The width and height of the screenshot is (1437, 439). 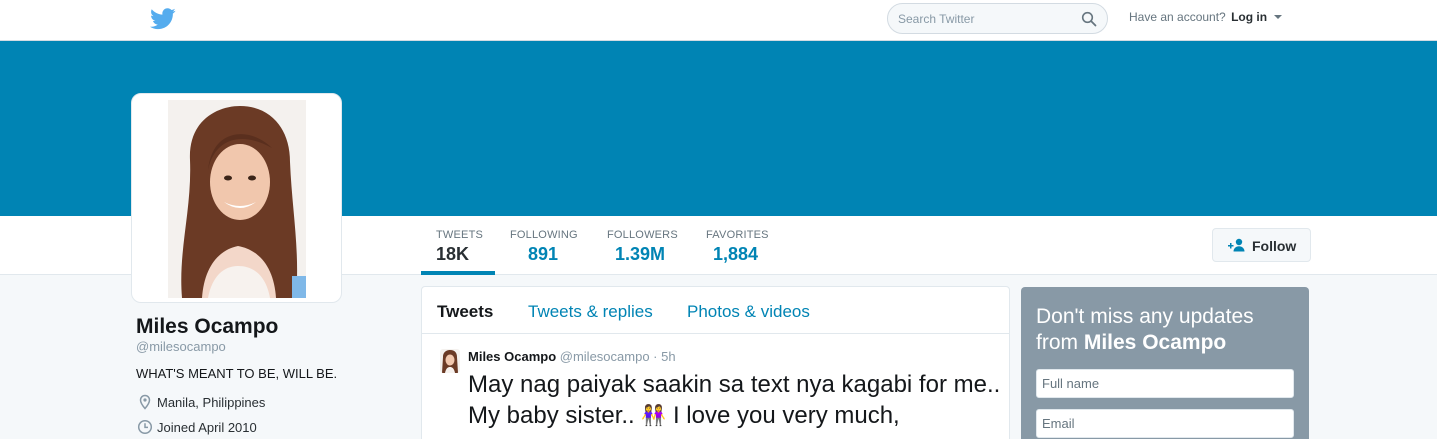 I want to click on location-pin-icon, so click(x=145, y=402).